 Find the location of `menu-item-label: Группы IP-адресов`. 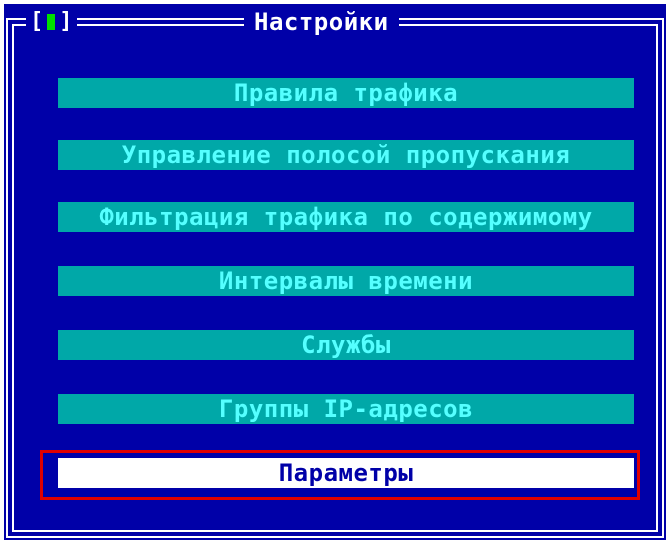

menu-item-label: Группы IP-адресов is located at coordinates (346, 409).